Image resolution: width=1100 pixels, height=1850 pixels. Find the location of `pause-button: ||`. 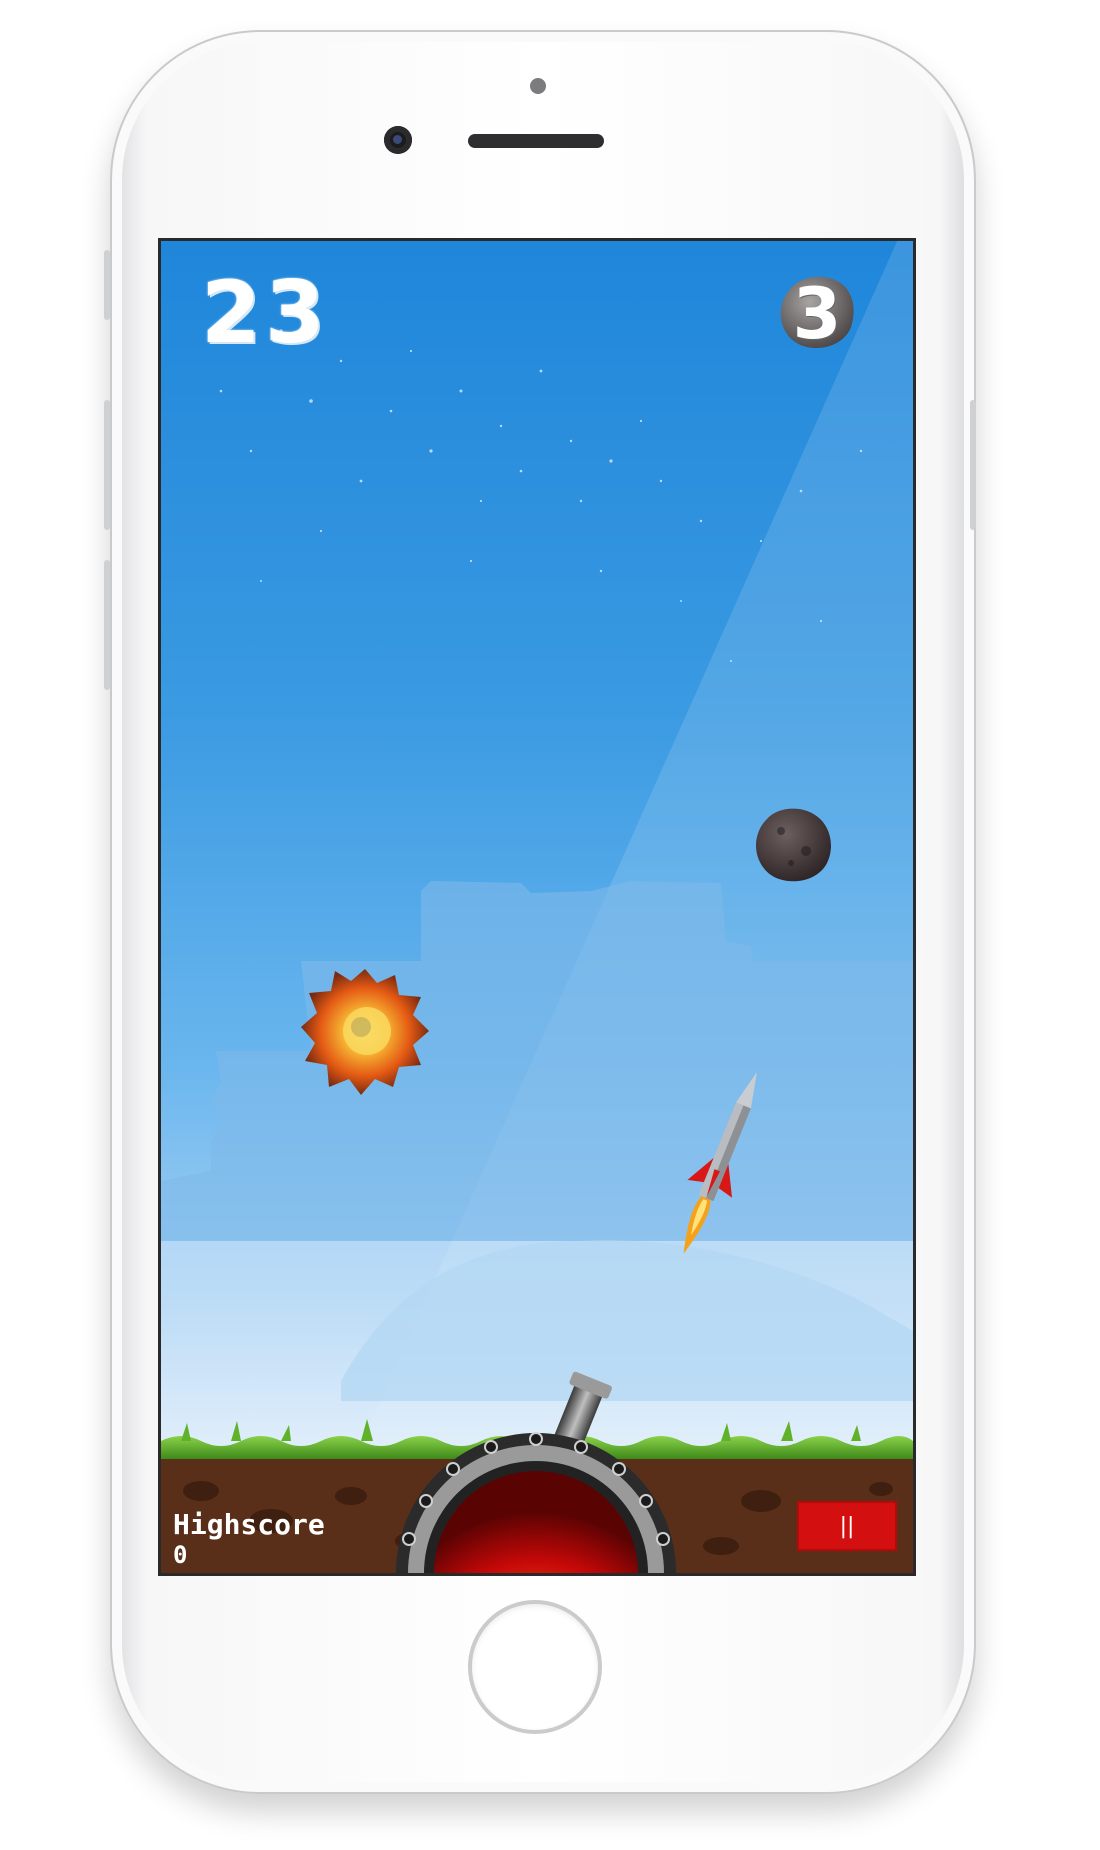

pause-button: || is located at coordinates (847, 1526).